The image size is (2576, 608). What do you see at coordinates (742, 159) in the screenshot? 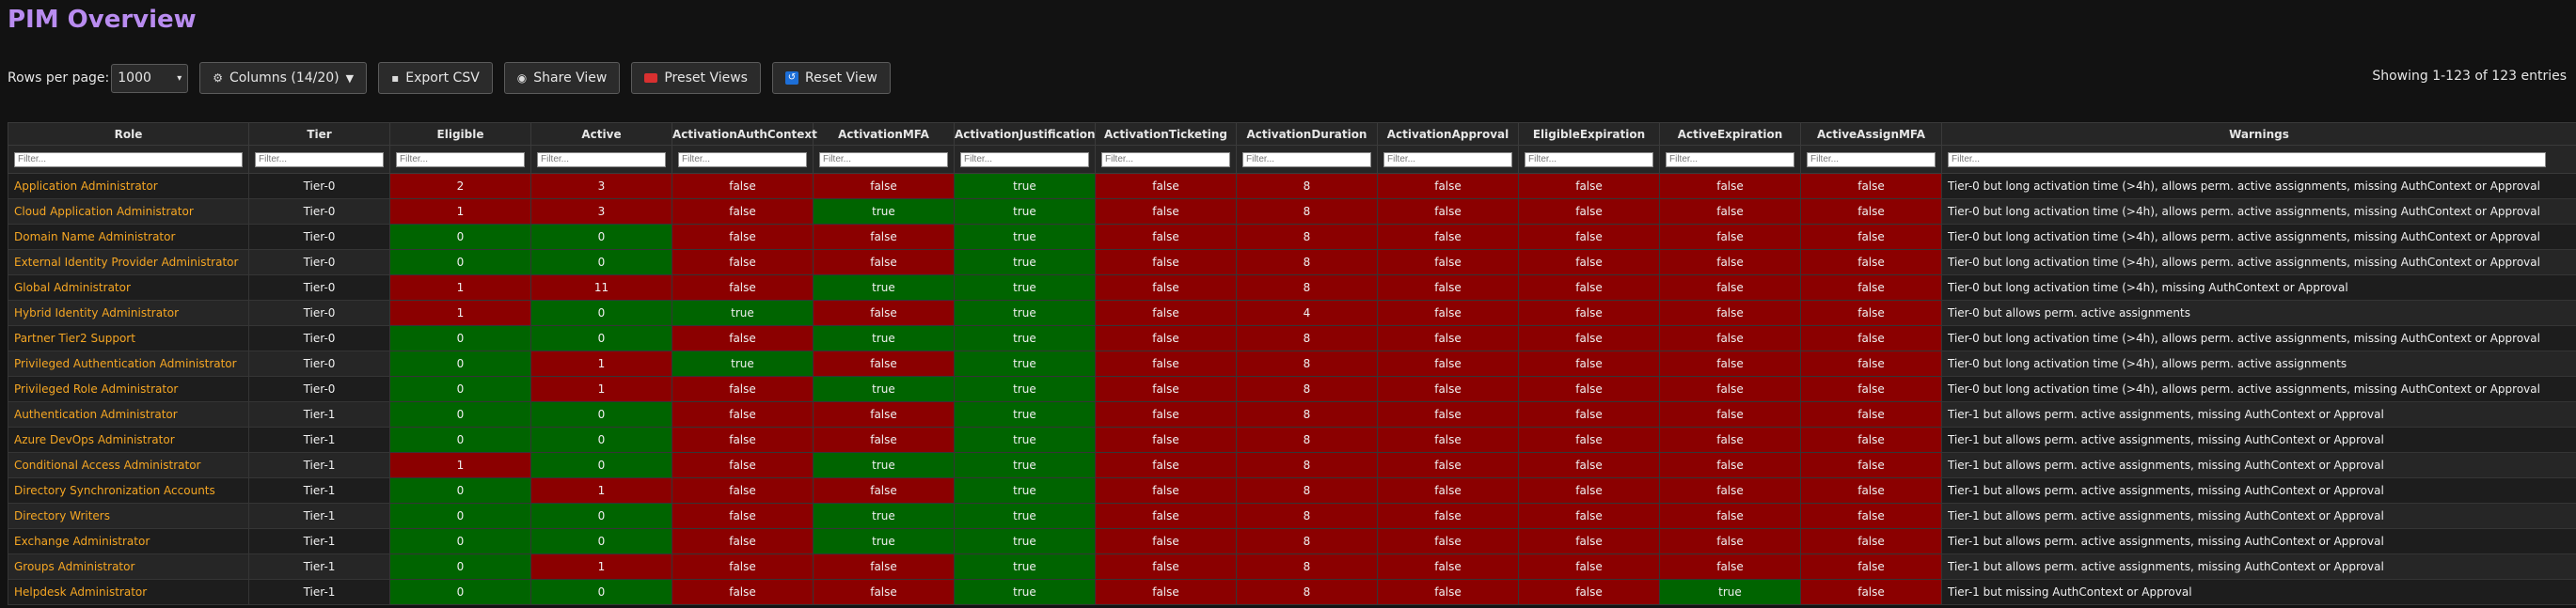
I see `filter-input-activationauthcontext` at bounding box center [742, 159].